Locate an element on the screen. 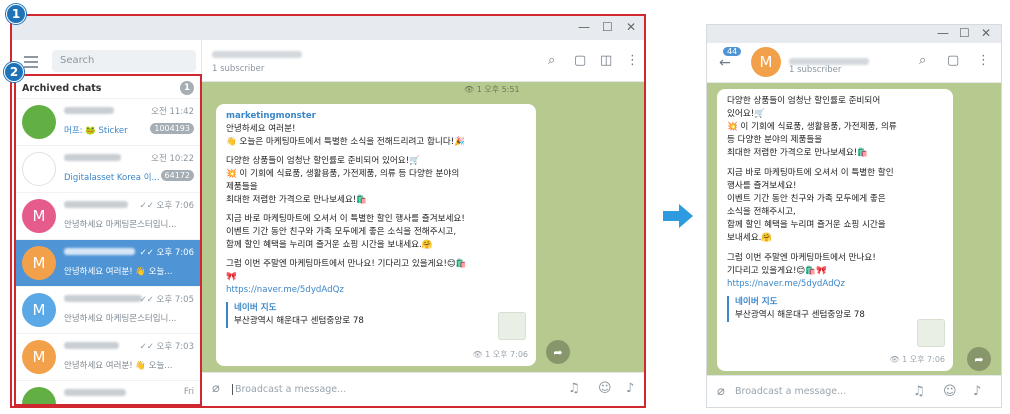 The image size is (1010, 414). back-arrow-icon: ← is located at coordinates (725, 63).